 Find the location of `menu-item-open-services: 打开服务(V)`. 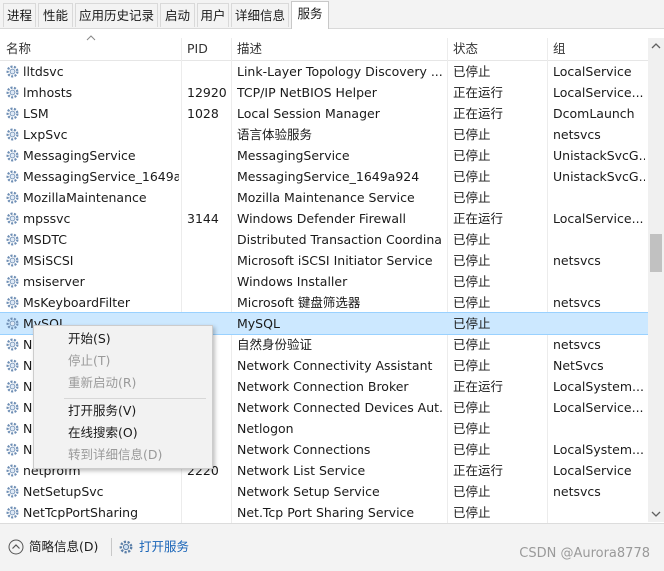

menu-item-open-services: 打开服务(V) is located at coordinates (123, 411).